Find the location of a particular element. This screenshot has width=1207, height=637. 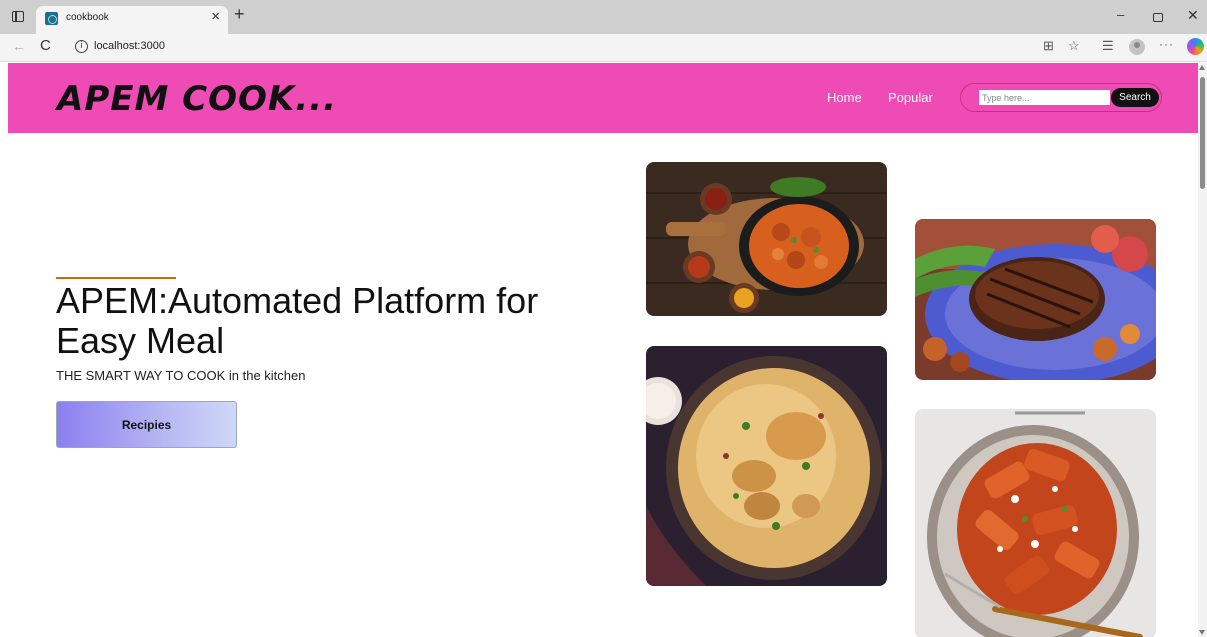

reload-icon: C is located at coordinates (45, 45).